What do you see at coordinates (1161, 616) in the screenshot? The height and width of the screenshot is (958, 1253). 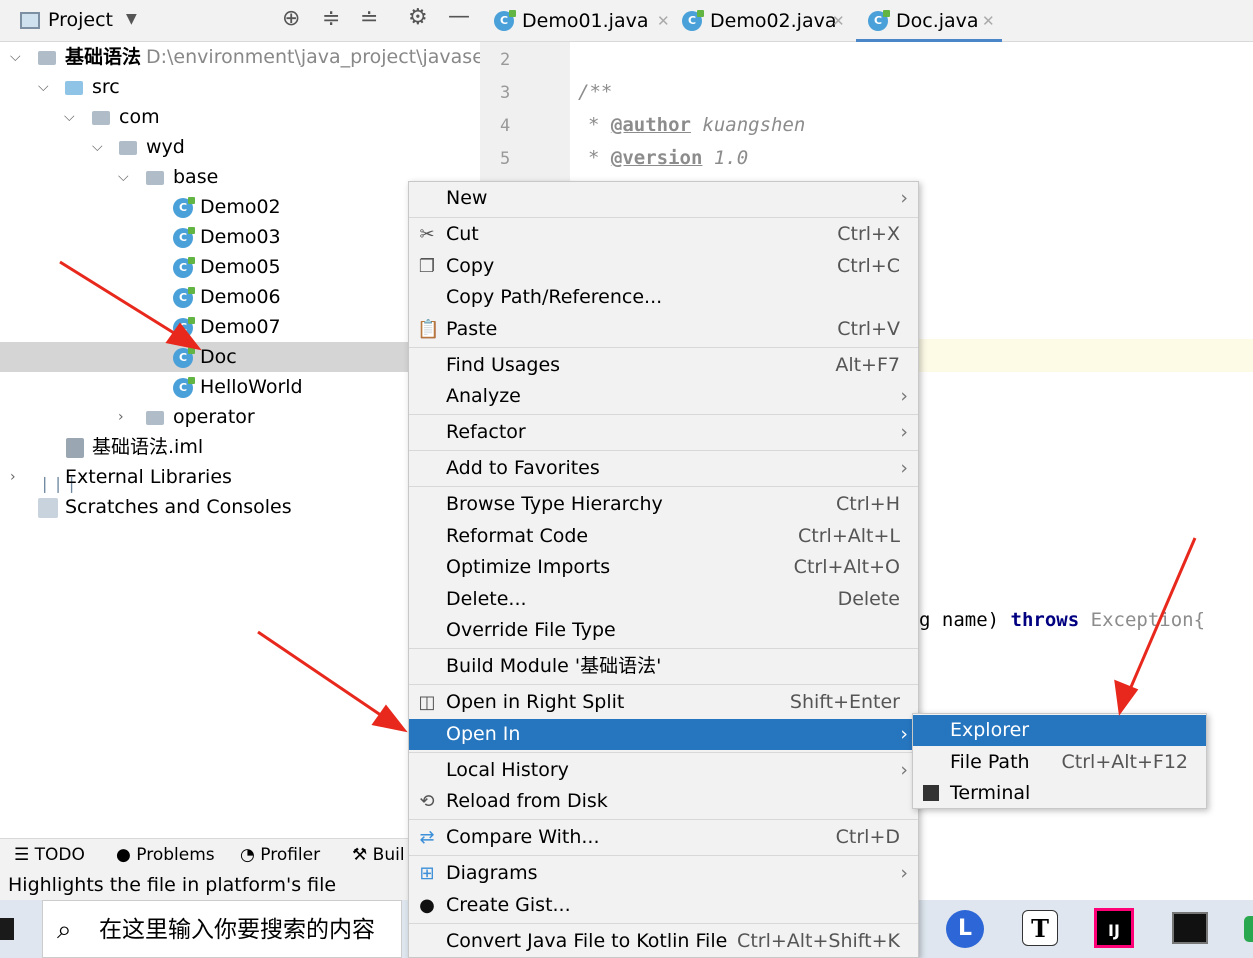 I see `arrow-to-explorer` at bounding box center [1161, 616].